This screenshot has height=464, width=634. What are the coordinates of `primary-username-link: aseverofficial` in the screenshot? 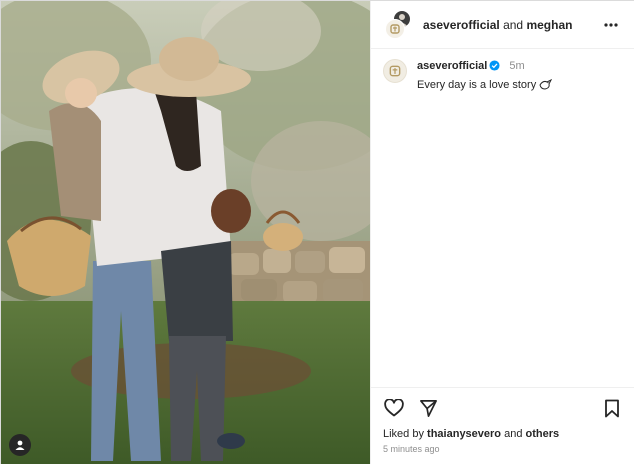 It's located at (461, 25).